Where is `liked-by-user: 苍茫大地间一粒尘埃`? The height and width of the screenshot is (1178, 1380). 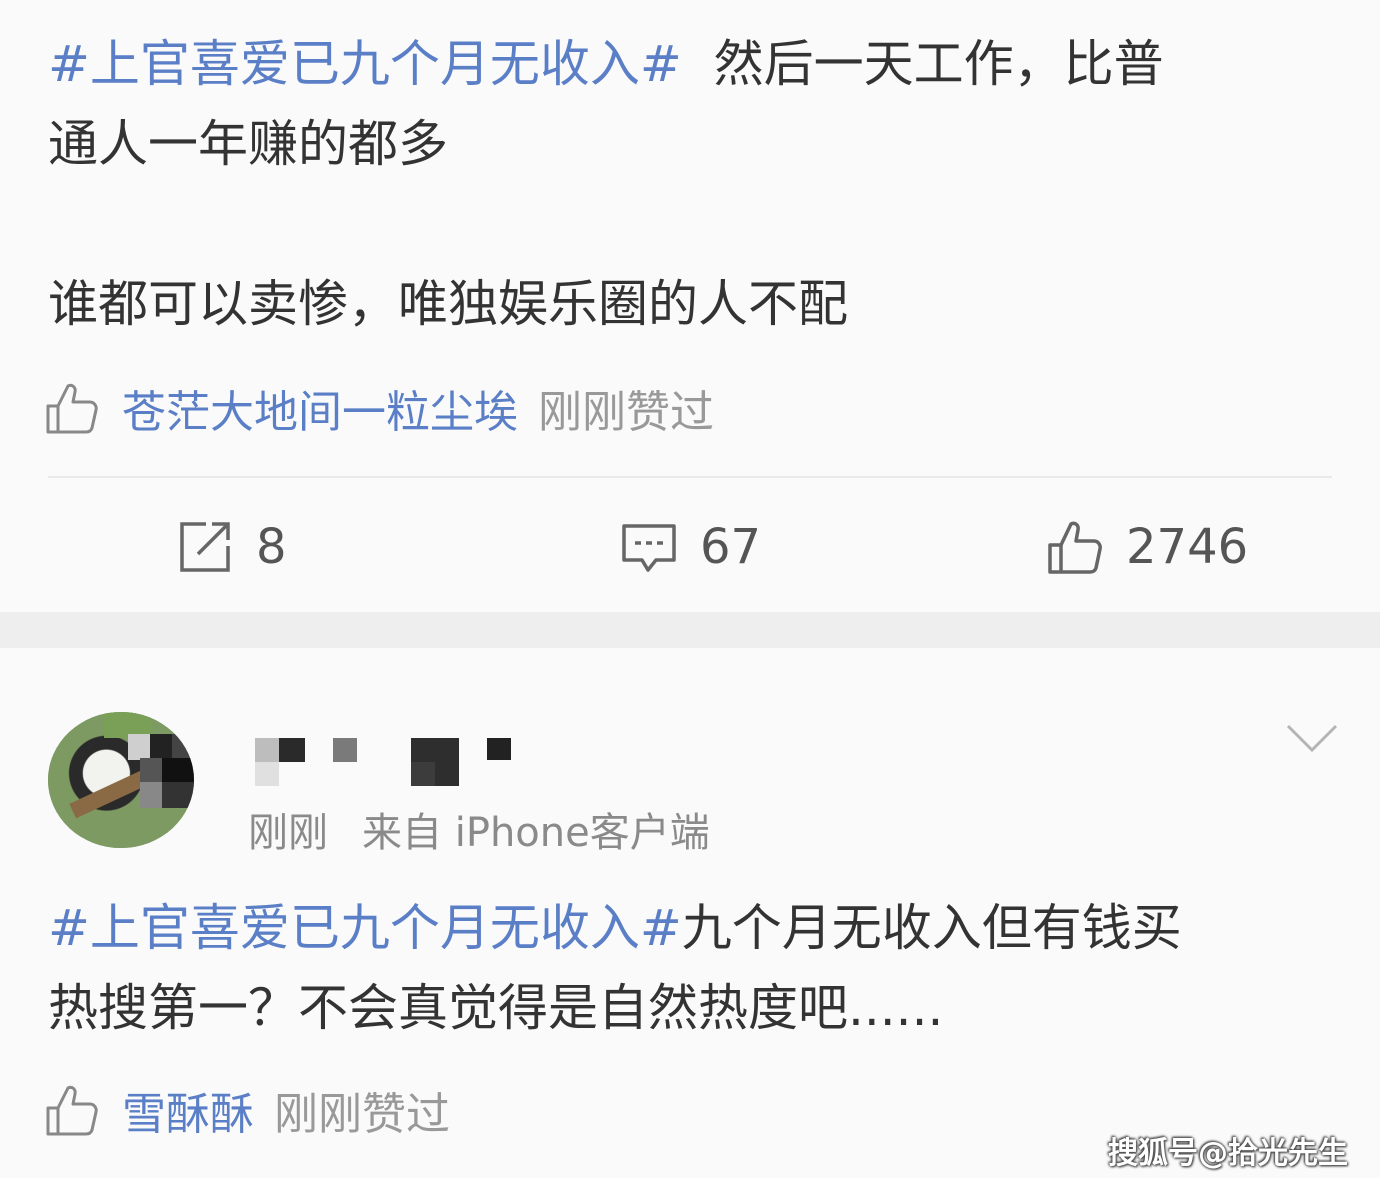
liked-by-user: 苍茫大地间一粒尘埃 is located at coordinates (320, 408).